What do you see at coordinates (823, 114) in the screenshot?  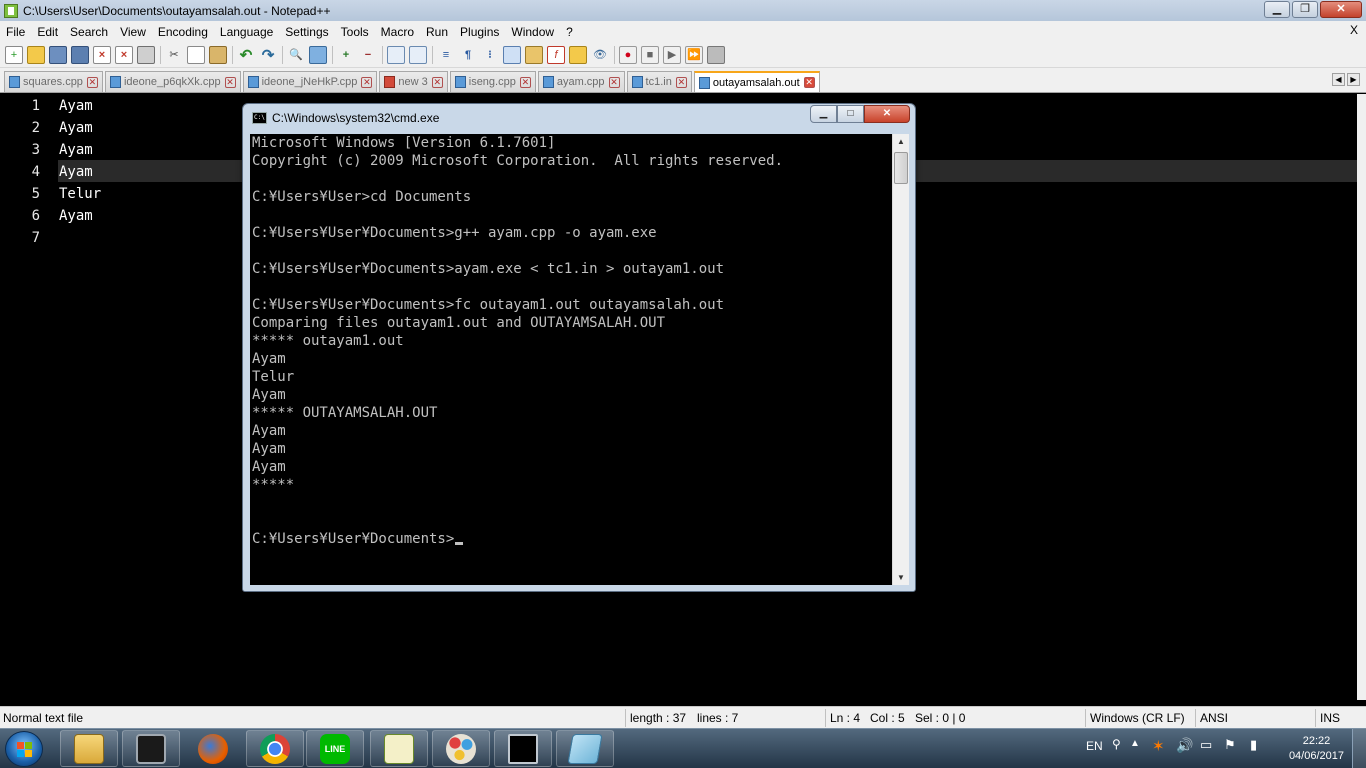 I see `cmd-minimize-button: ▁` at bounding box center [823, 114].